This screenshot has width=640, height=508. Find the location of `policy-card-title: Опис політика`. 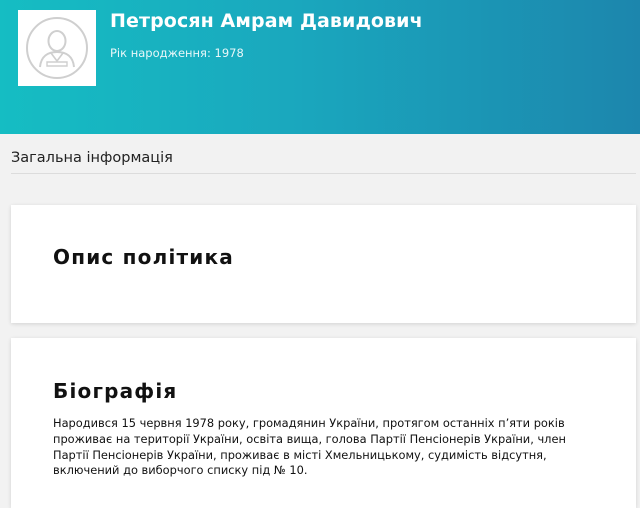

policy-card-title: Опис політика is located at coordinates (143, 257).